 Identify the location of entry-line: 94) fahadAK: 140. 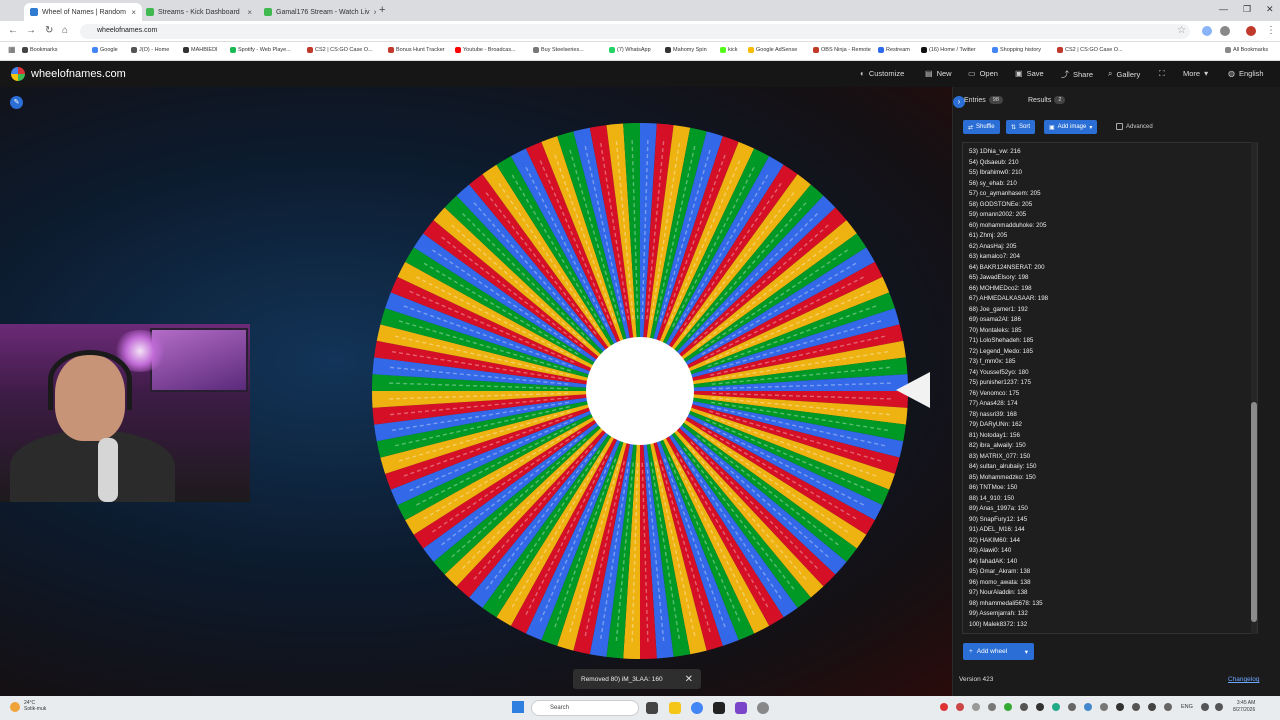
(1113, 562).